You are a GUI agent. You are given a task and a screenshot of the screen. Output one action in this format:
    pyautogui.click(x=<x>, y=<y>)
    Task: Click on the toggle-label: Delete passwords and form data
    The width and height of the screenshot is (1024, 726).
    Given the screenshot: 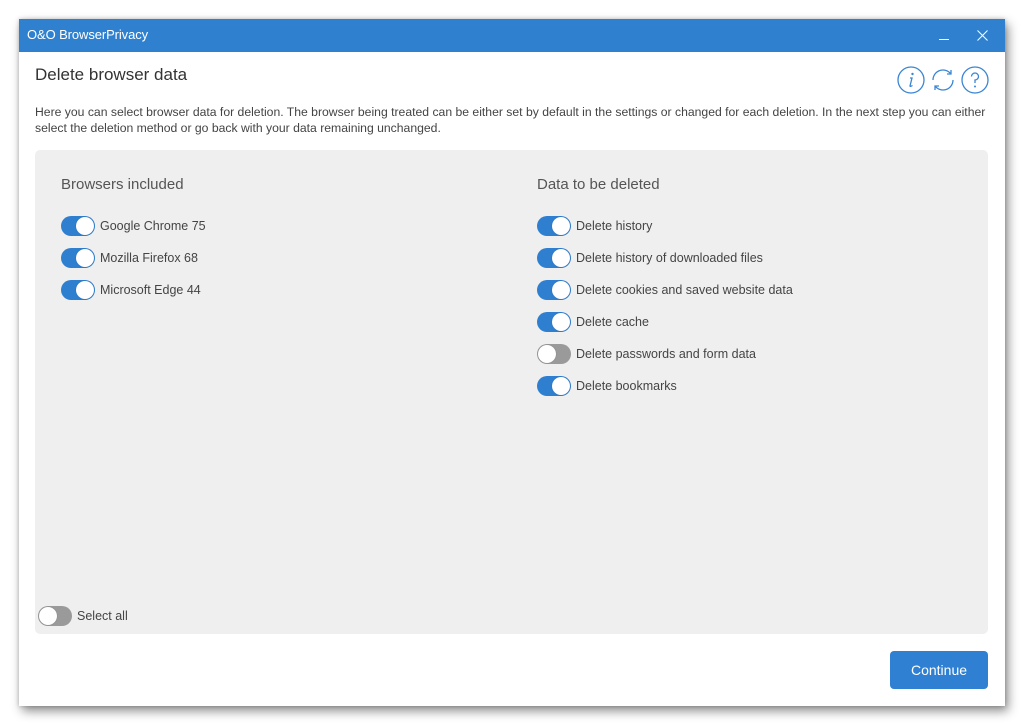 What is the action you would take?
    pyautogui.click(x=666, y=354)
    